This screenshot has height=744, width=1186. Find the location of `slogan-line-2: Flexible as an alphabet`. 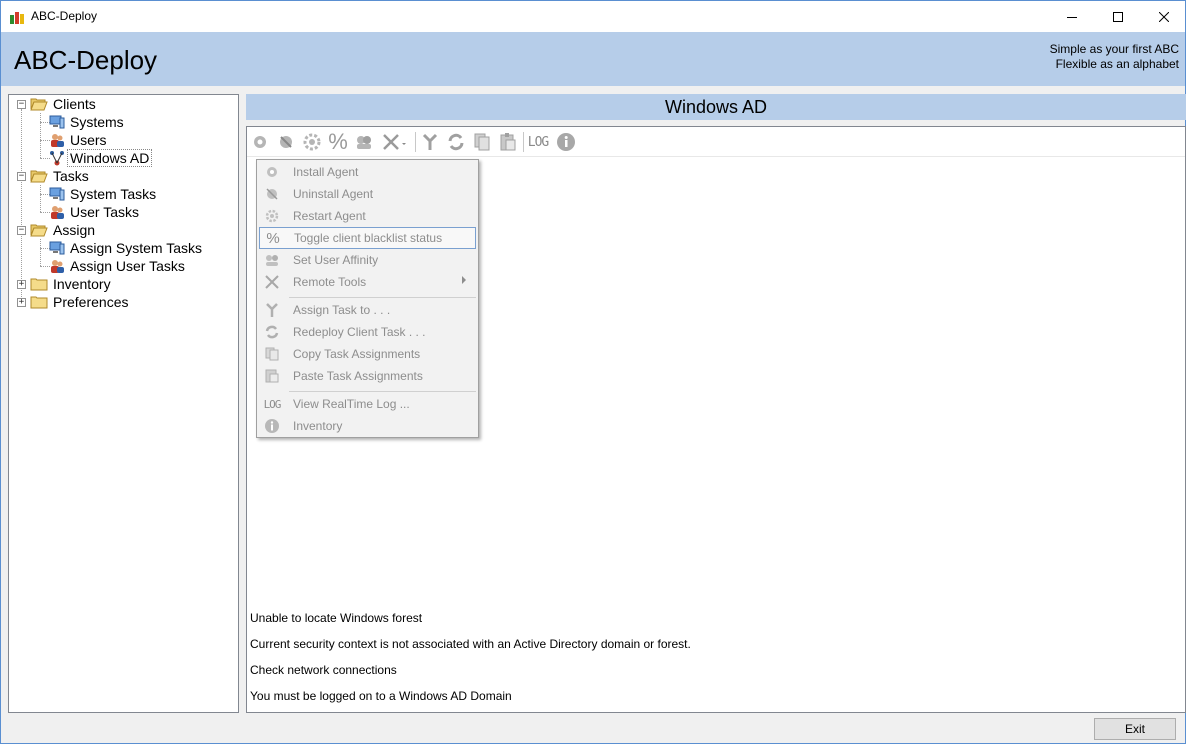

slogan-line-2: Flexible as an alphabet is located at coordinates (1117, 64).